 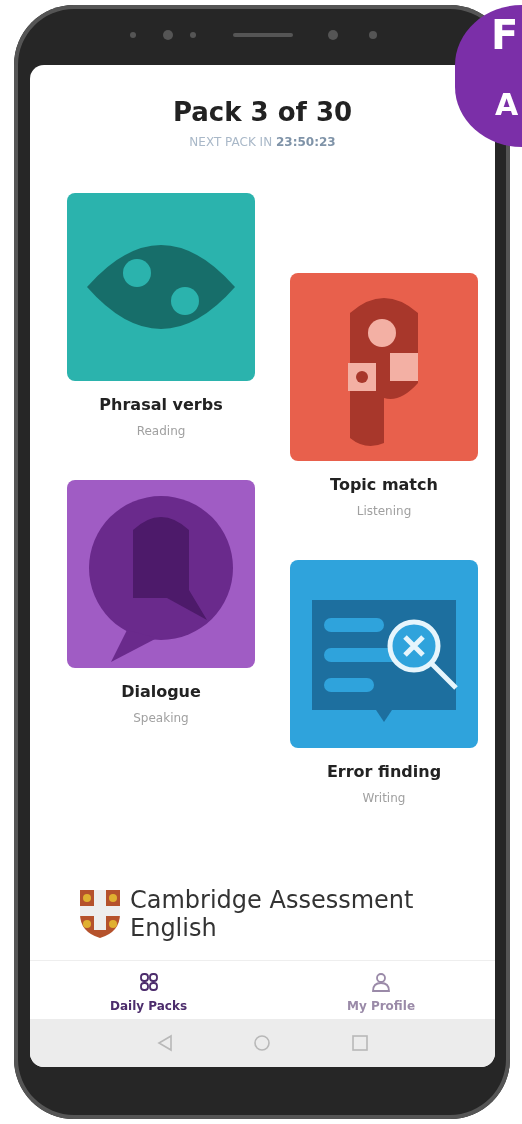 What do you see at coordinates (174, 928) in the screenshot?
I see `logo-text: English` at bounding box center [174, 928].